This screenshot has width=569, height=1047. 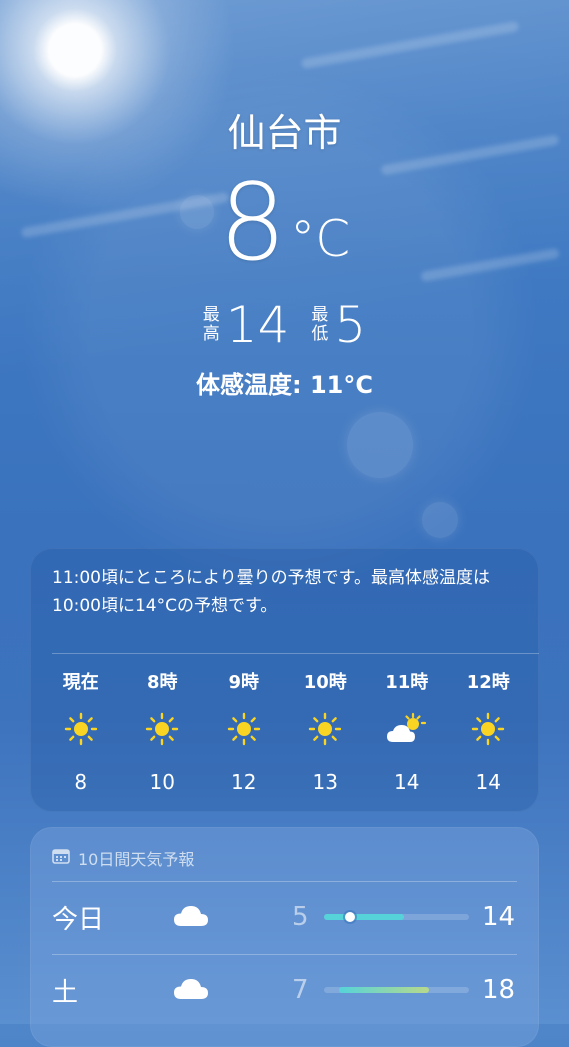 I want to click on hour-item: 10時 13, so click(x=326, y=731).